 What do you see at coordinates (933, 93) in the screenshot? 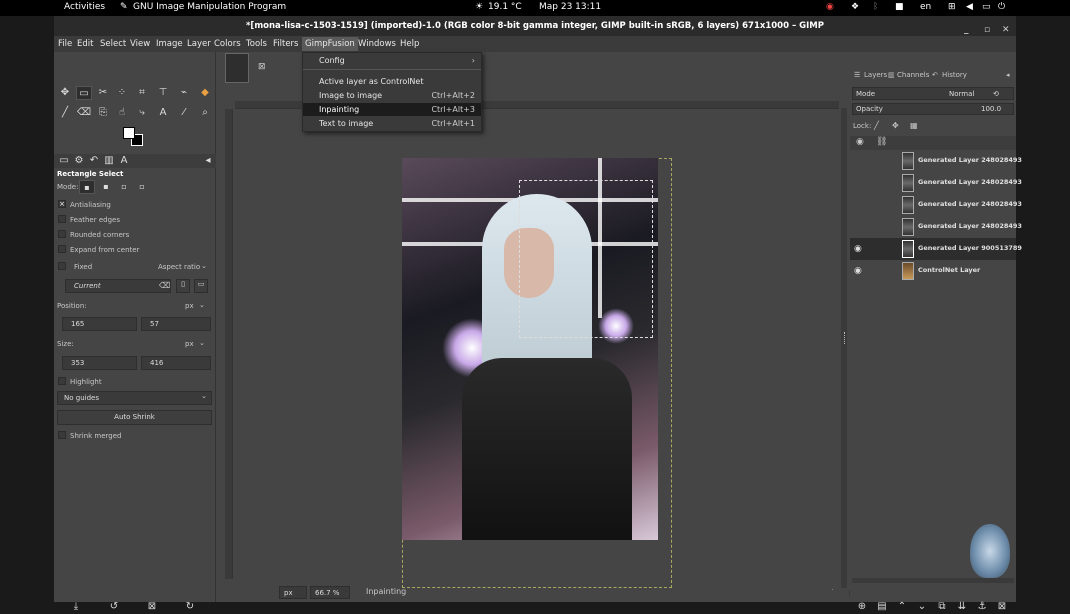
I see `layer-mode-select: Mode Normal ⟲` at bounding box center [933, 93].